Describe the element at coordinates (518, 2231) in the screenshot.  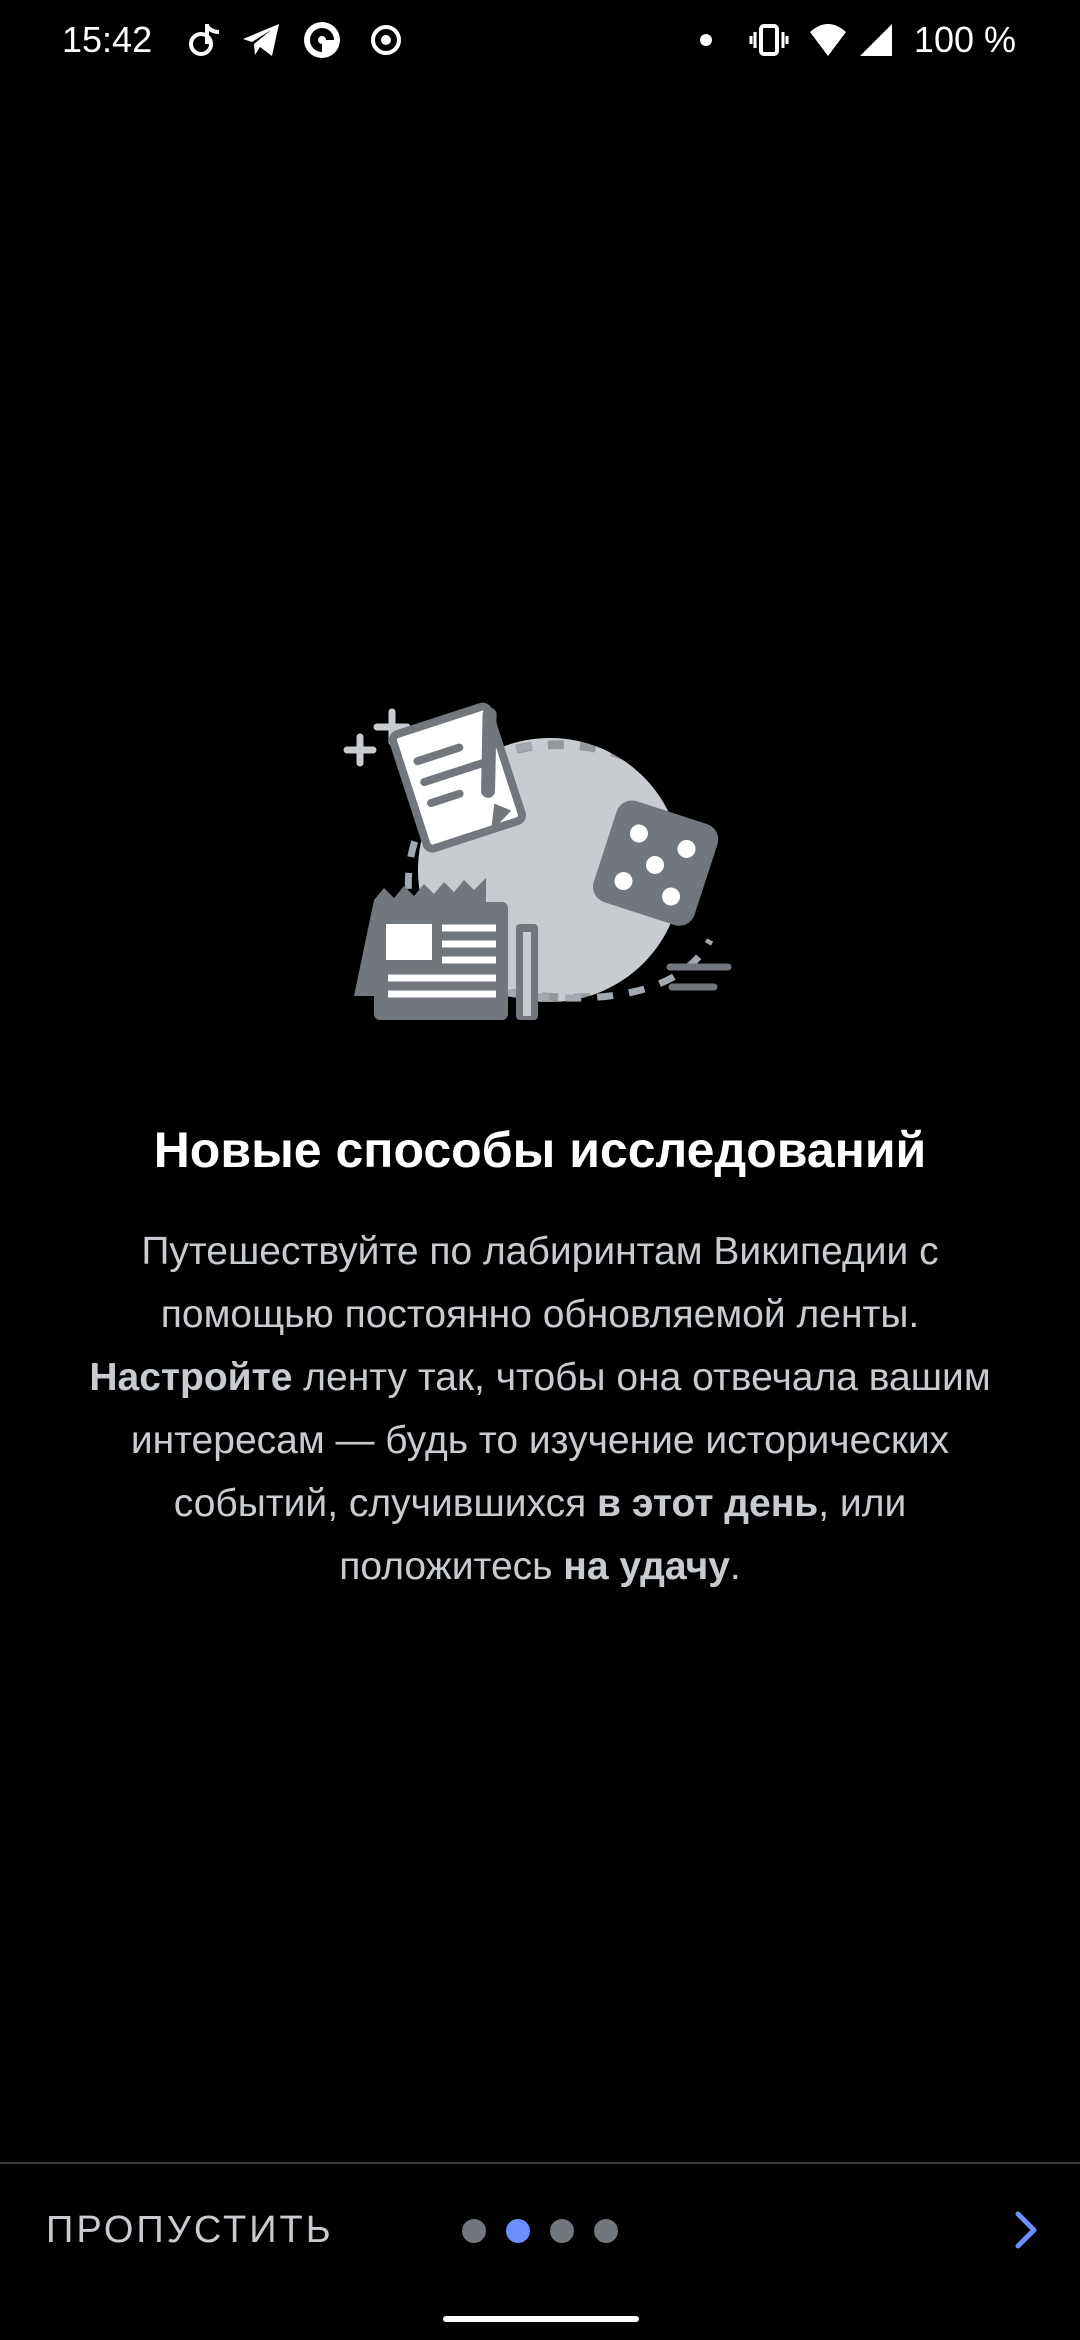
I see `page-dot-2-active` at that location.